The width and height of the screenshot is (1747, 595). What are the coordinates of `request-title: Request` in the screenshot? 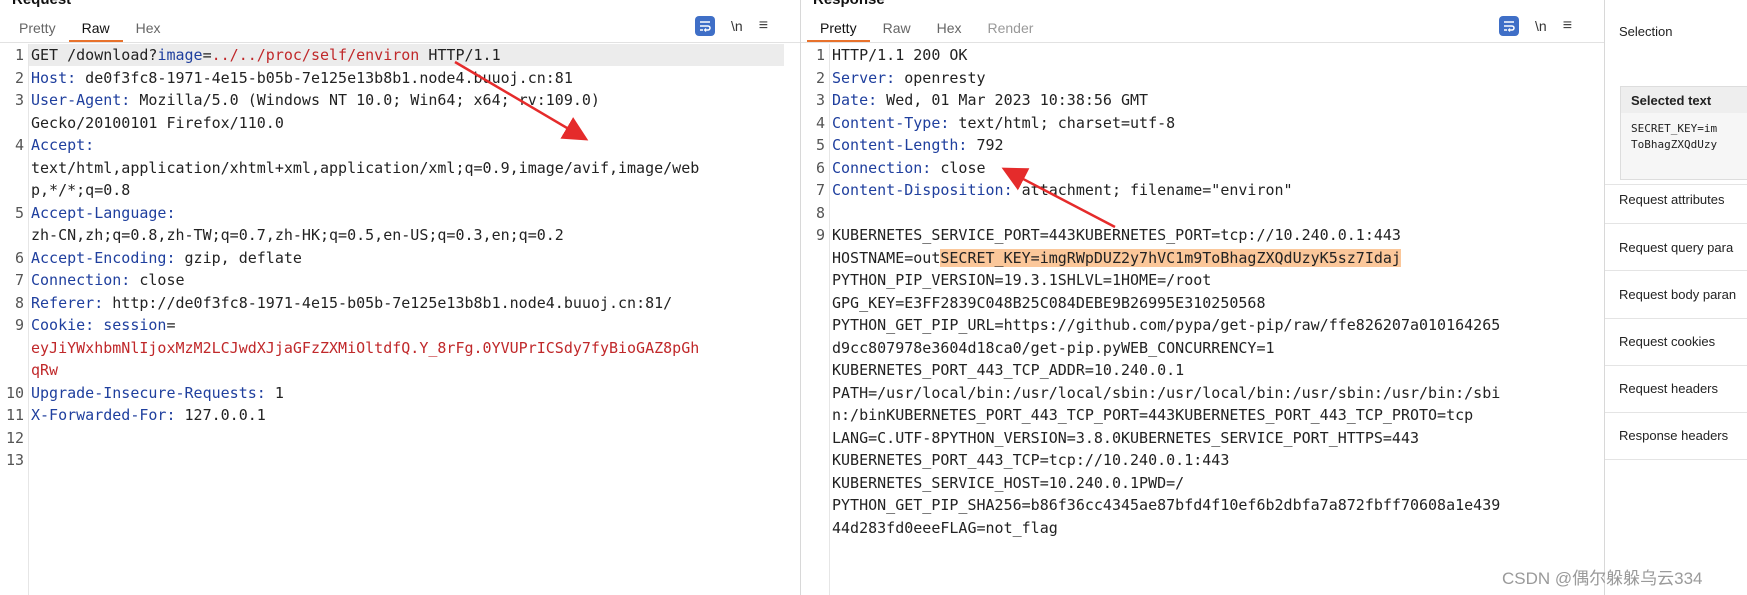 It's located at (41, 4).